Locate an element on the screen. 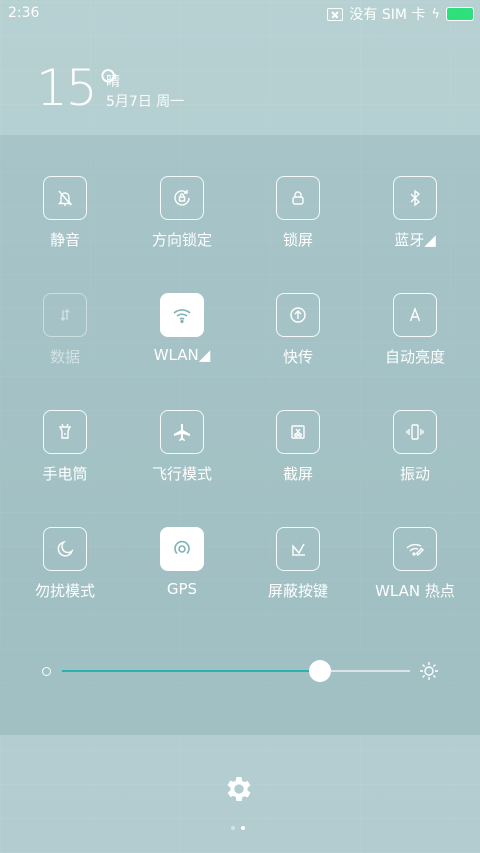  no-sim-text: 没有 SIM 卡 is located at coordinates (387, 15).